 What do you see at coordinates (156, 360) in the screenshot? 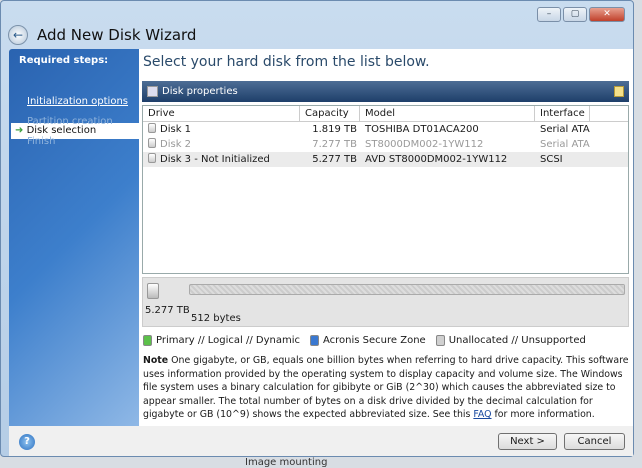
I see `note-label: Note` at bounding box center [156, 360].